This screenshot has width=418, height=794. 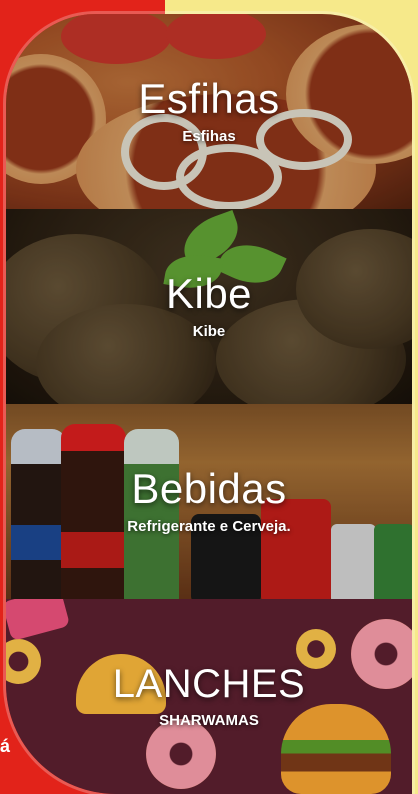 What do you see at coordinates (209, 526) in the screenshot?
I see `category-subtitle: Refrigerante e Cerveja.` at bounding box center [209, 526].